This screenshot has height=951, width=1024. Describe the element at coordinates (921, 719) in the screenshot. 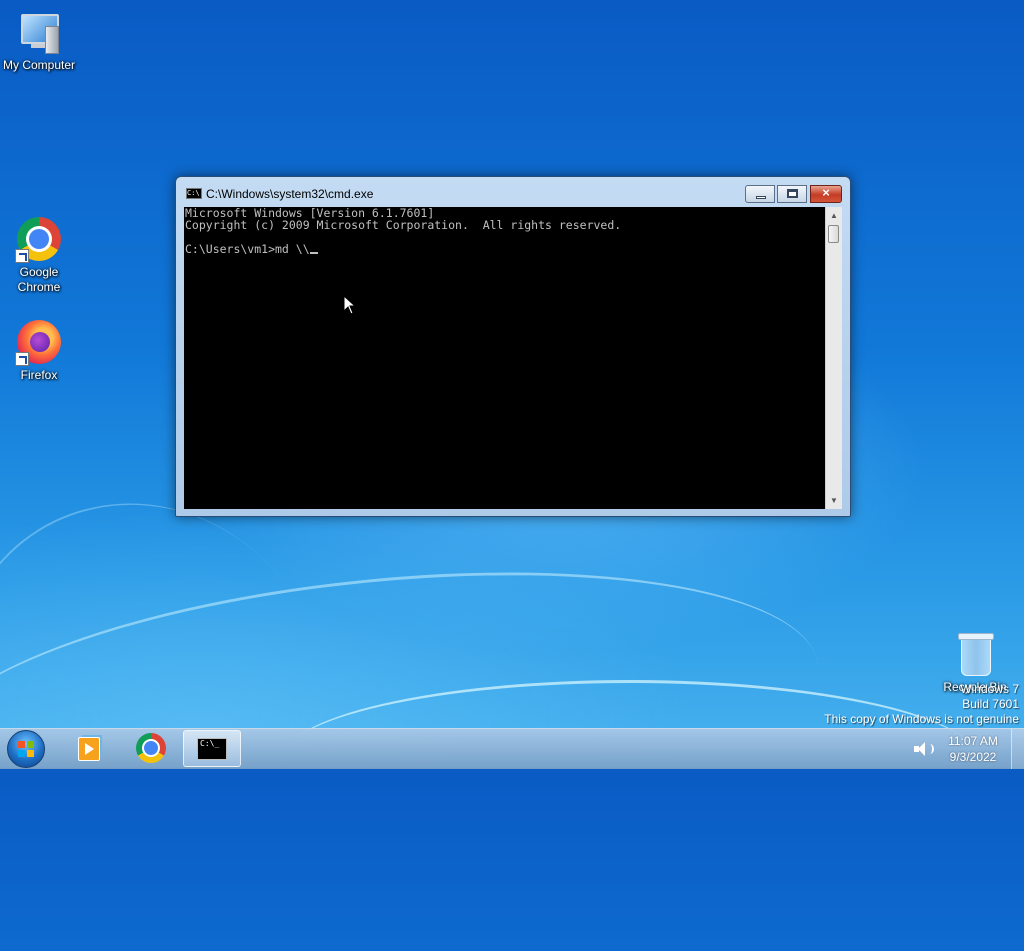

I see `watermark-line: This copy of Windows is not genuine` at that location.